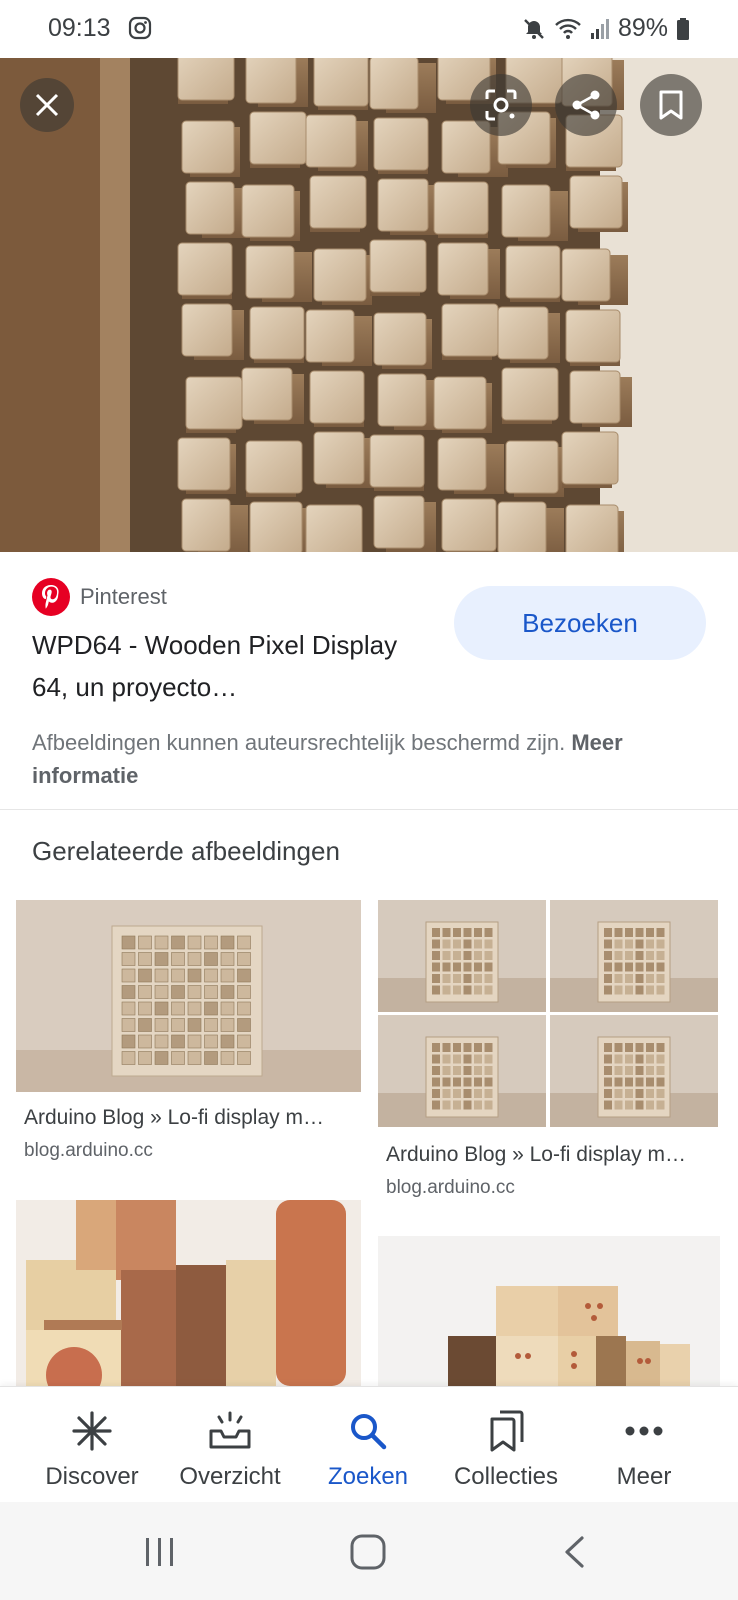  I want to click on nav-discover: Discover, so click(92, 1445).